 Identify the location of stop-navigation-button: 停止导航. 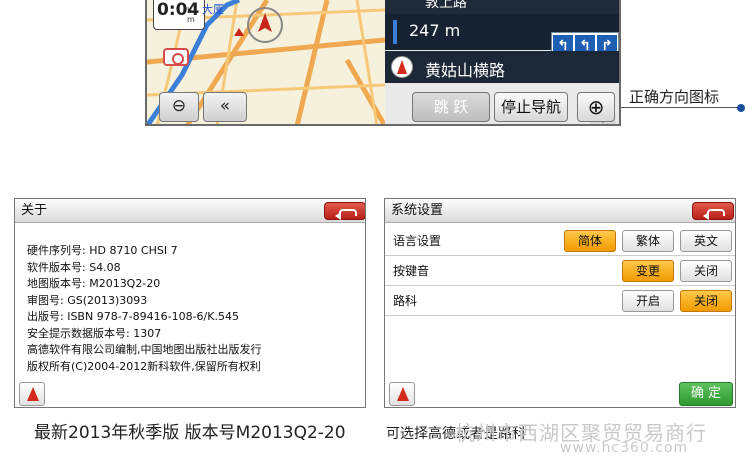
(531, 107).